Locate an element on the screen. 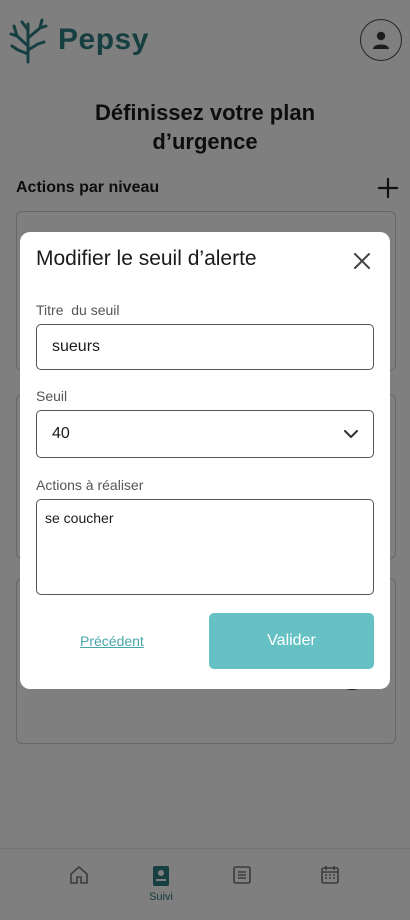 This screenshot has height=920, width=410. threshold-title-input is located at coordinates (205, 347).